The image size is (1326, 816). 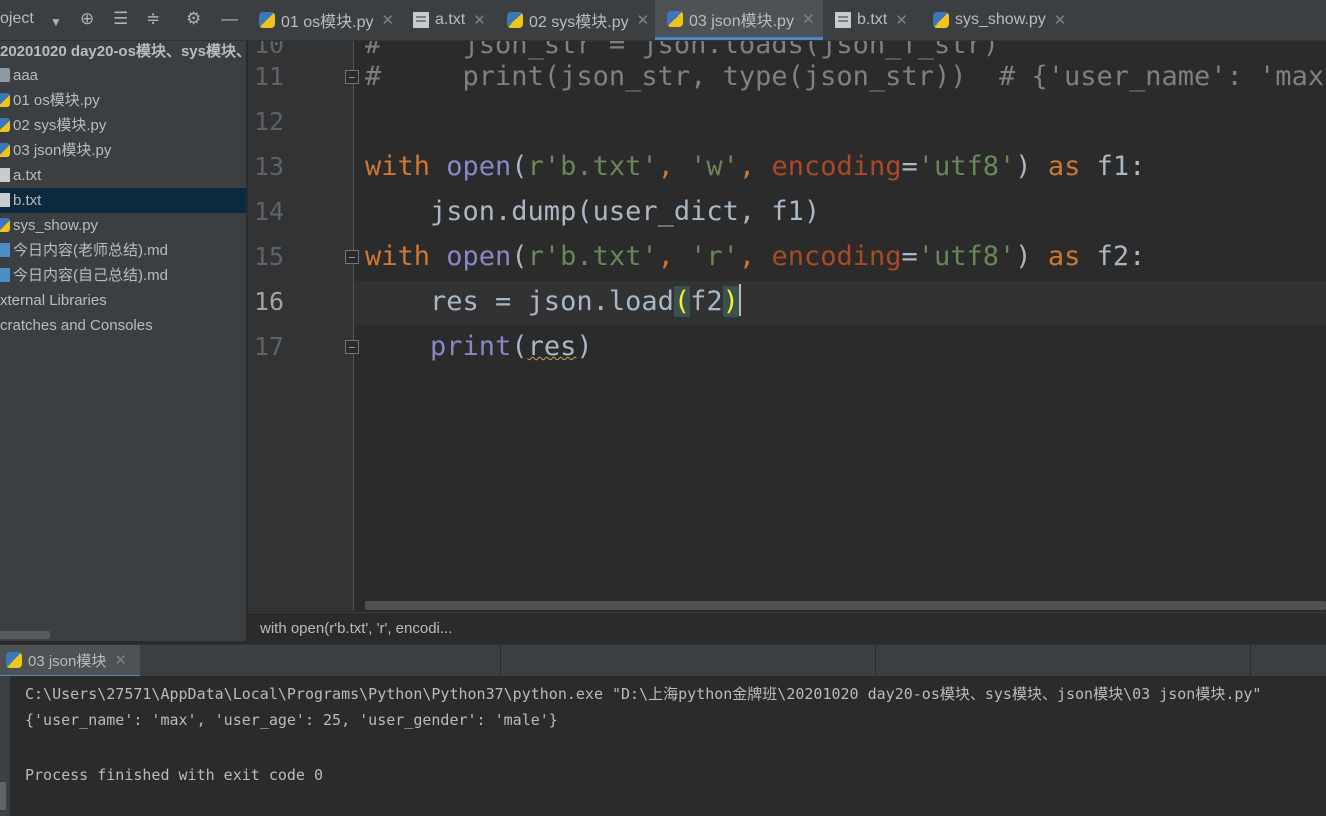 I want to click on expand-all-icon: ☰, so click(x=120, y=19).